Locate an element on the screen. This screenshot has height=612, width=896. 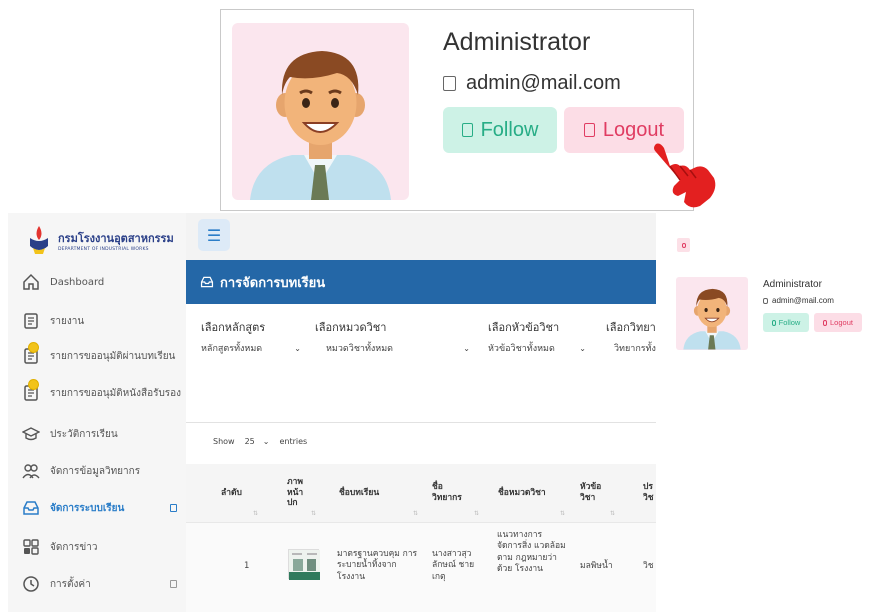
sidebar-item-label: รายการขออนุมัติหนังสือรับรอง is located at coordinates (116, 393).